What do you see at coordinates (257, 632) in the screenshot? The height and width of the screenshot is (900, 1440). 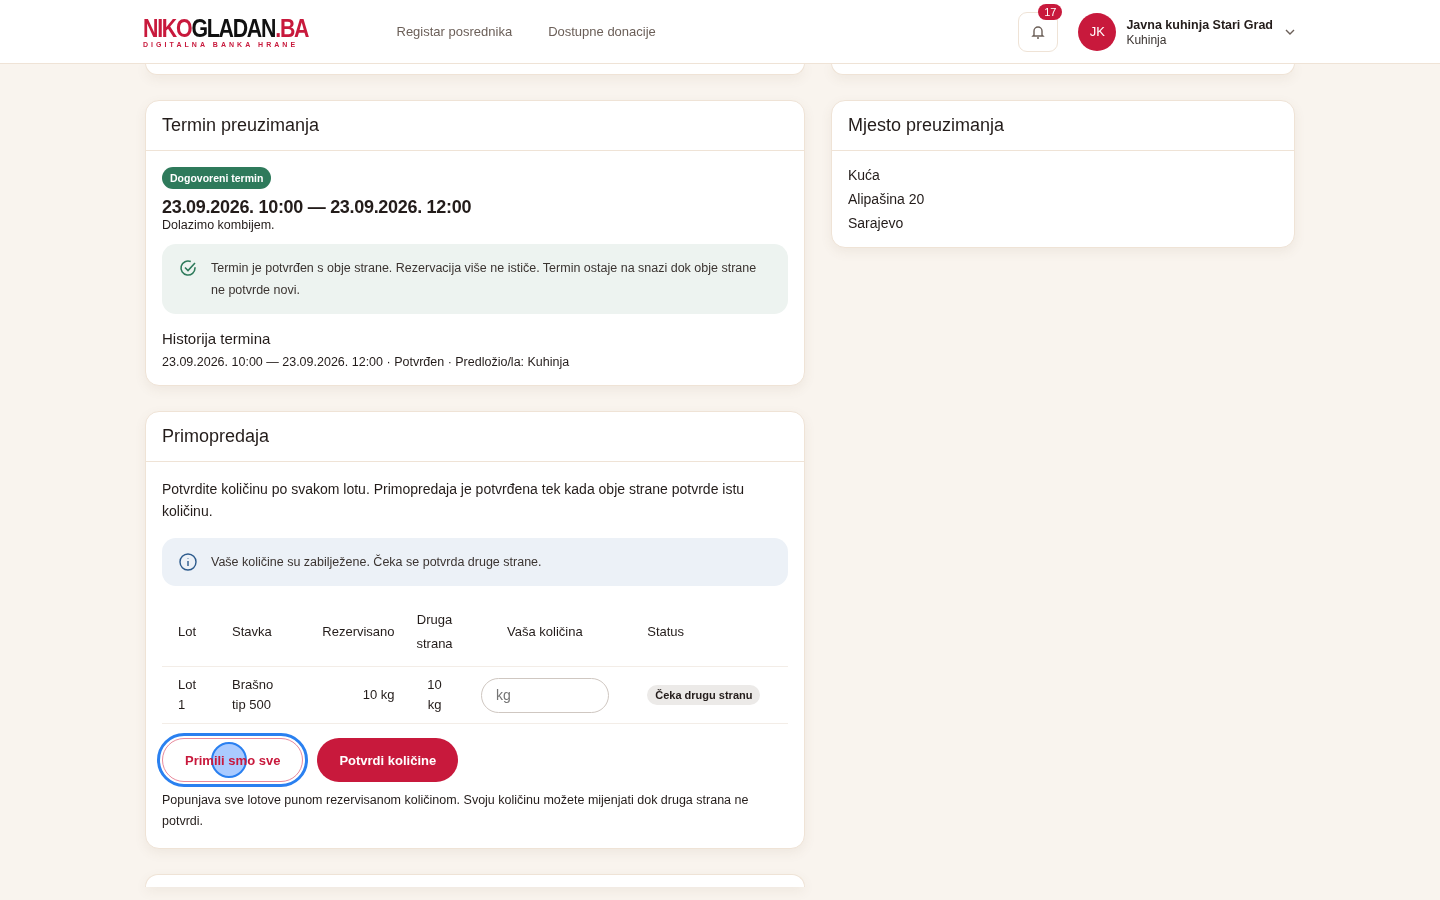 I see `column-header: Stavka` at bounding box center [257, 632].